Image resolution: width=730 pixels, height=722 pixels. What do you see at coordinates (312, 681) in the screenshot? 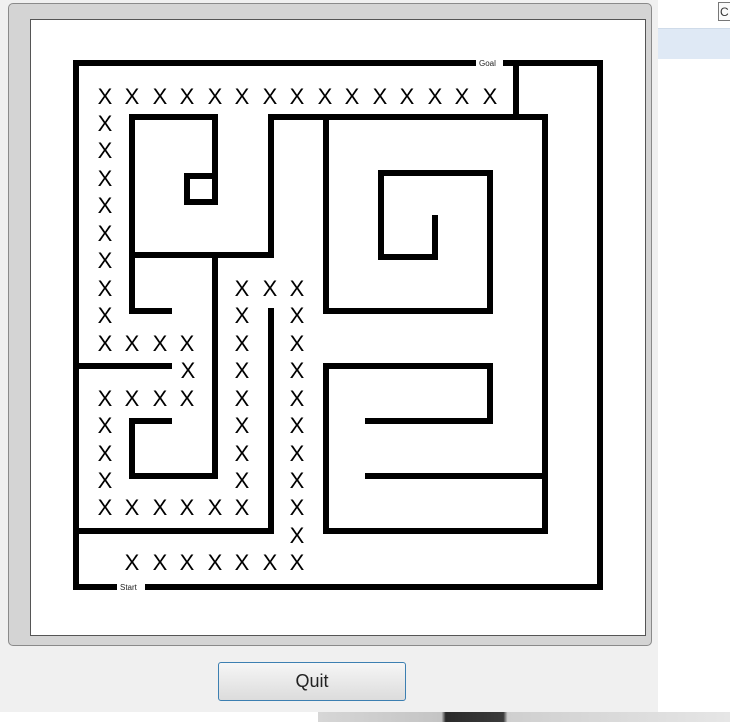
I see `quit-button: Quit` at bounding box center [312, 681].